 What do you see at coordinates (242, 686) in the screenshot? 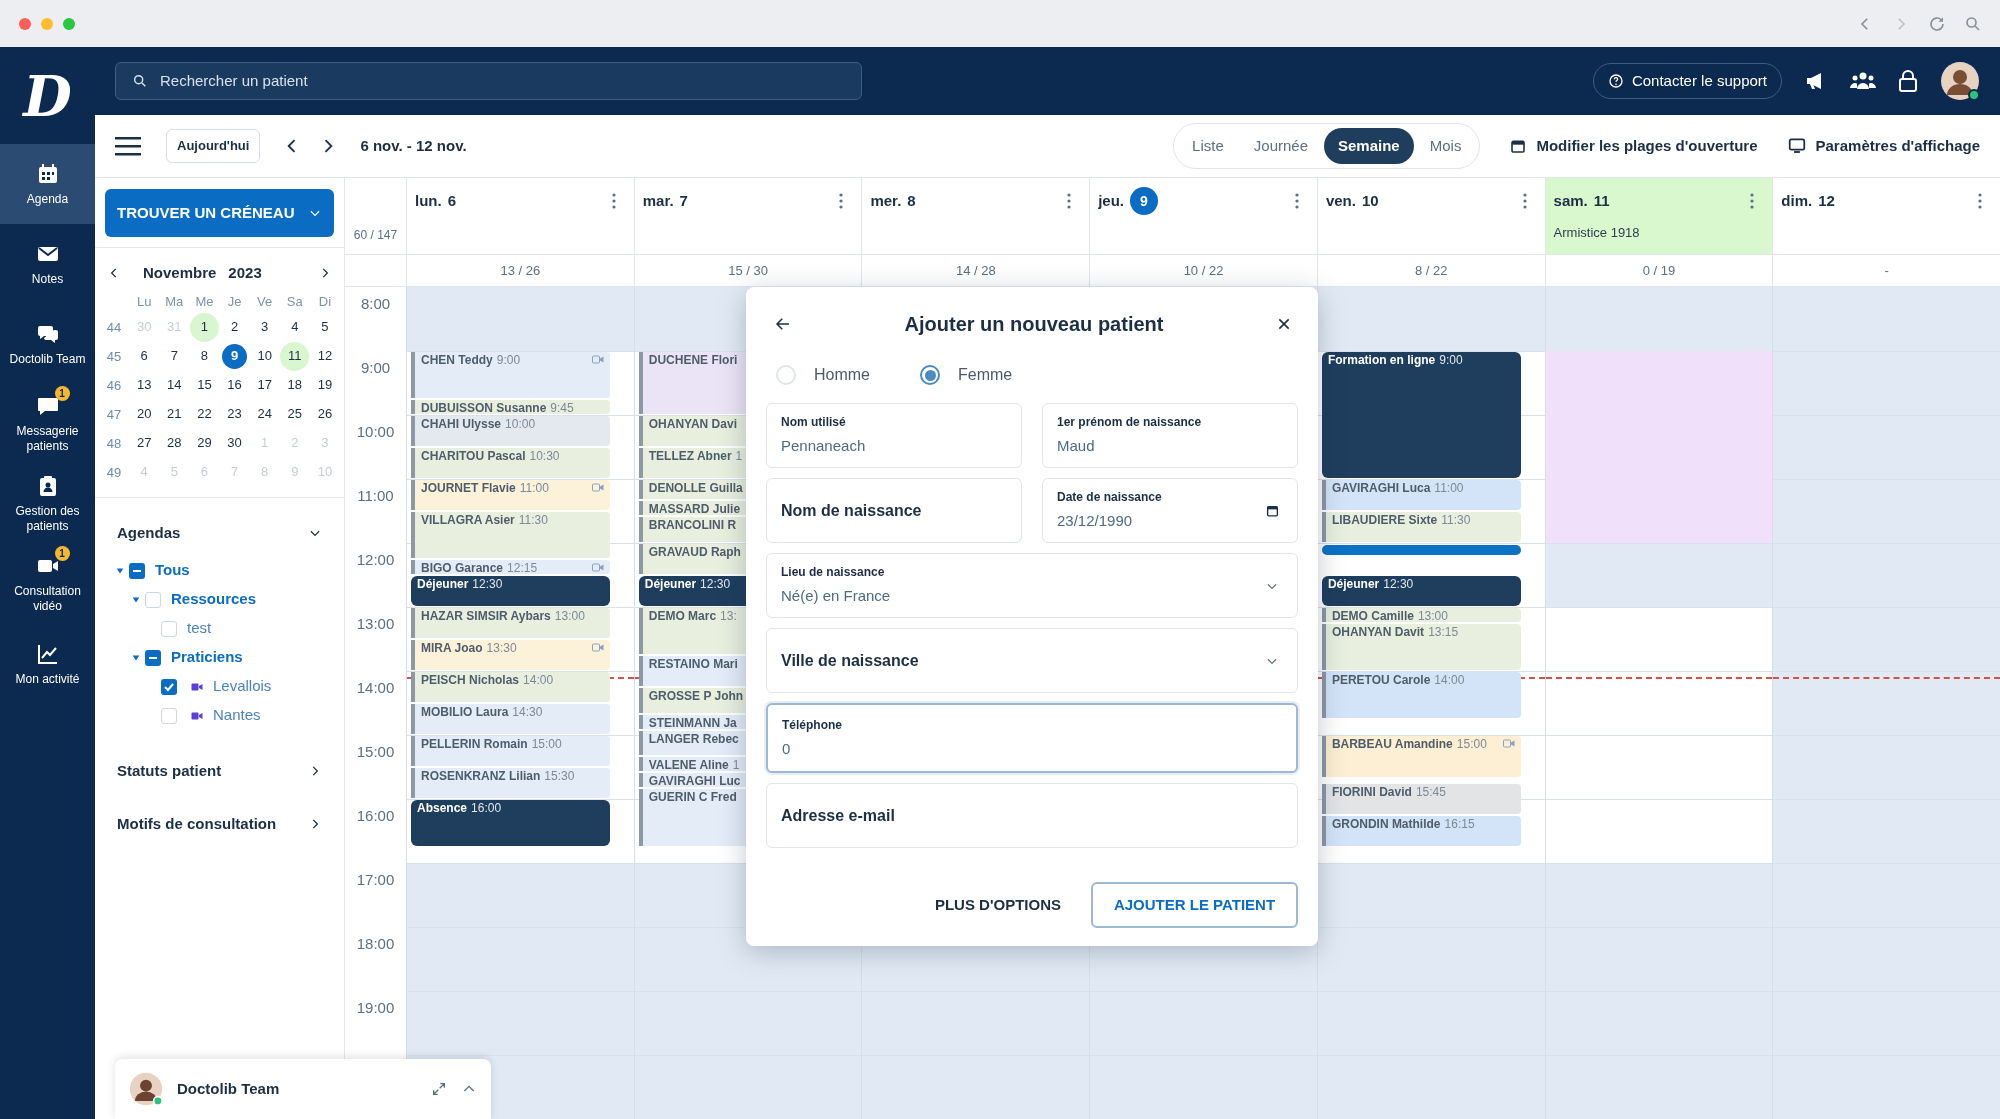
I see `agenda-tree-item: Levallois` at bounding box center [242, 686].